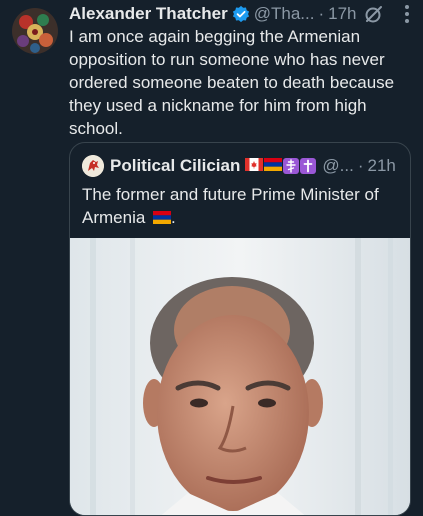 The height and width of the screenshot is (516, 423). What do you see at coordinates (308, 166) in the screenshot?
I see `latin-cross-emoji` at bounding box center [308, 166].